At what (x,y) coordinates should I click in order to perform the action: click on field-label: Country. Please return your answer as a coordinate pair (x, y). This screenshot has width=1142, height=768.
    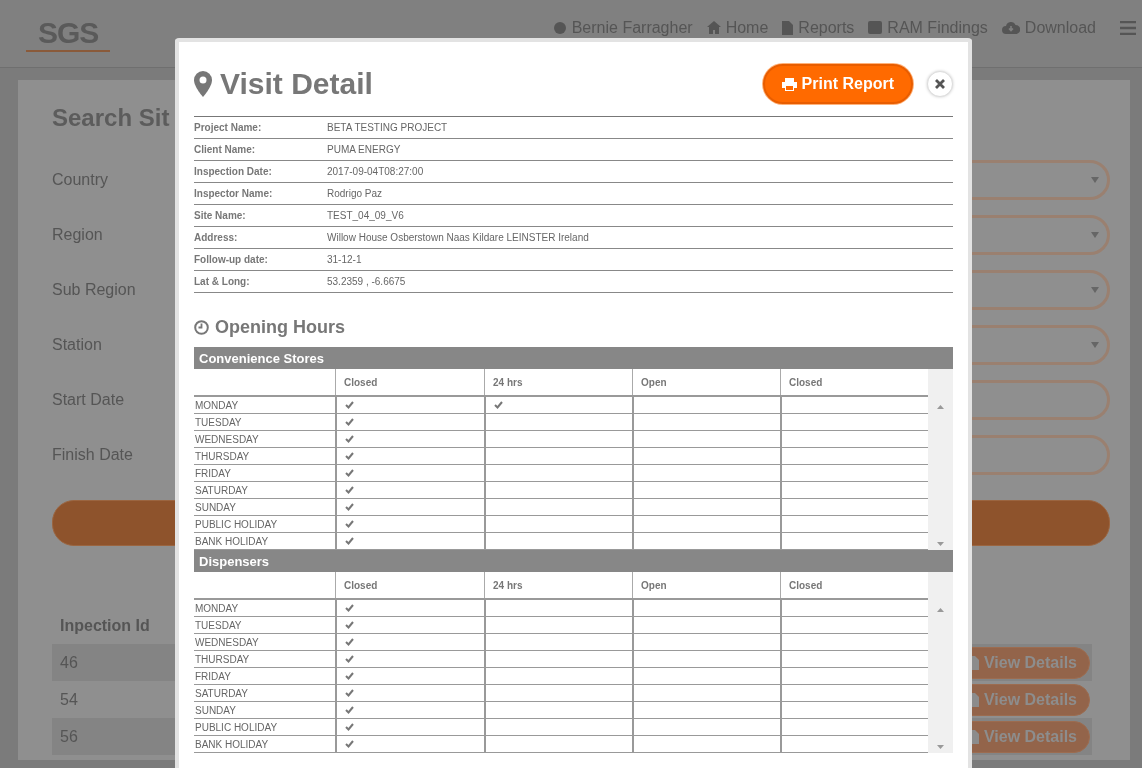
    Looking at the image, I should click on (80, 179).